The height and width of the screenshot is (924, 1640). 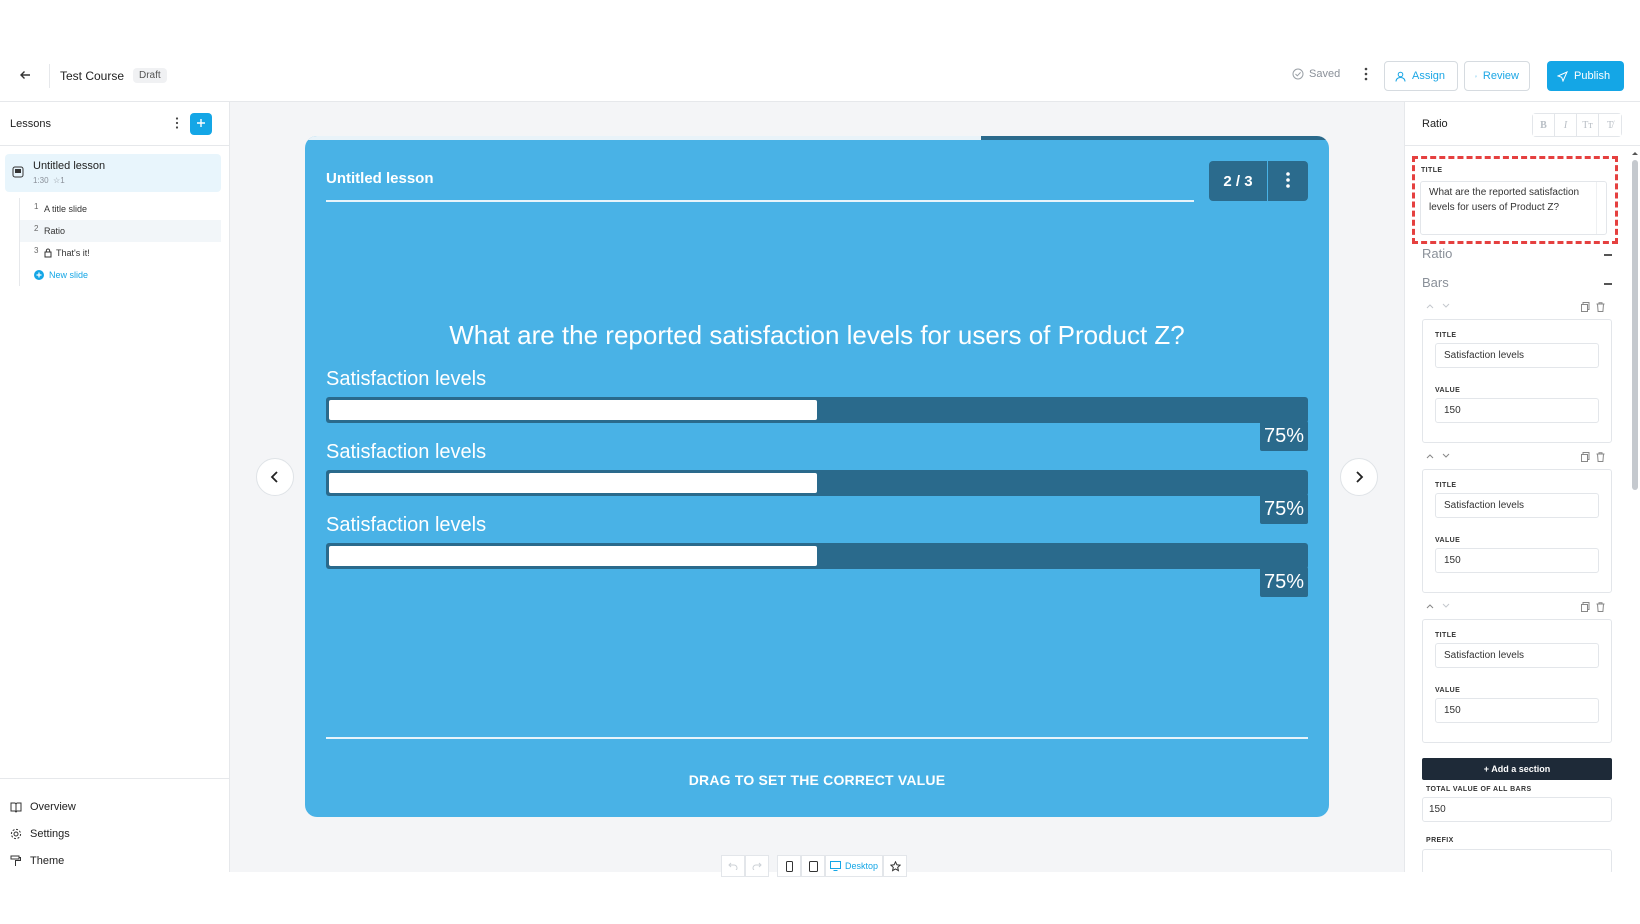 I want to click on textarea-scrollbar, so click(x=1601, y=208).